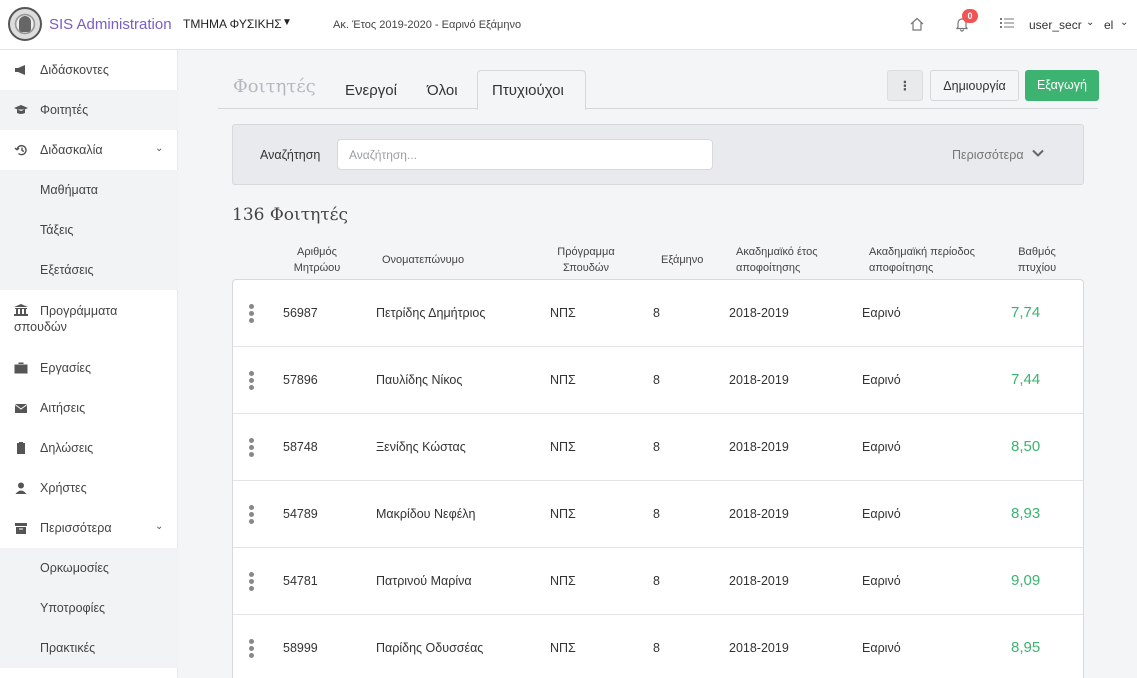 The image size is (1137, 678). I want to click on sidebar-item-label: Δηλώσεις, so click(67, 448).